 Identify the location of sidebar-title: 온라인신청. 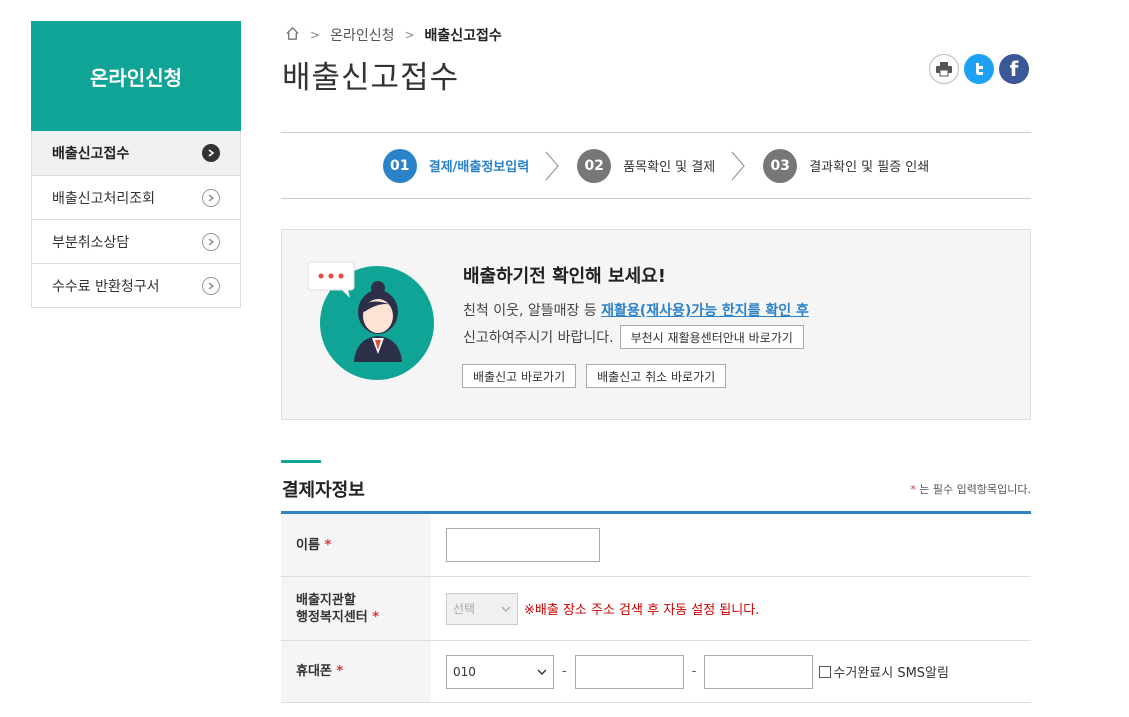
(136, 76).